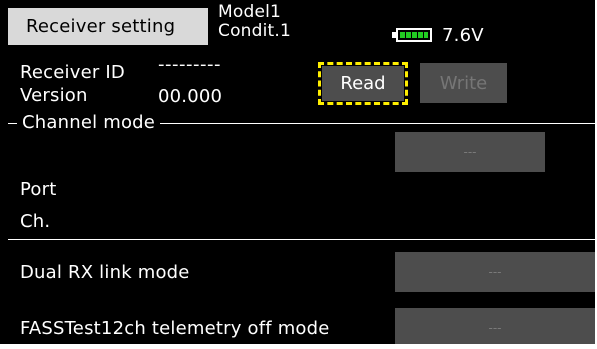 The height and width of the screenshot is (349, 597). Describe the element at coordinates (54, 95) in the screenshot. I see `version-label: Version` at that location.